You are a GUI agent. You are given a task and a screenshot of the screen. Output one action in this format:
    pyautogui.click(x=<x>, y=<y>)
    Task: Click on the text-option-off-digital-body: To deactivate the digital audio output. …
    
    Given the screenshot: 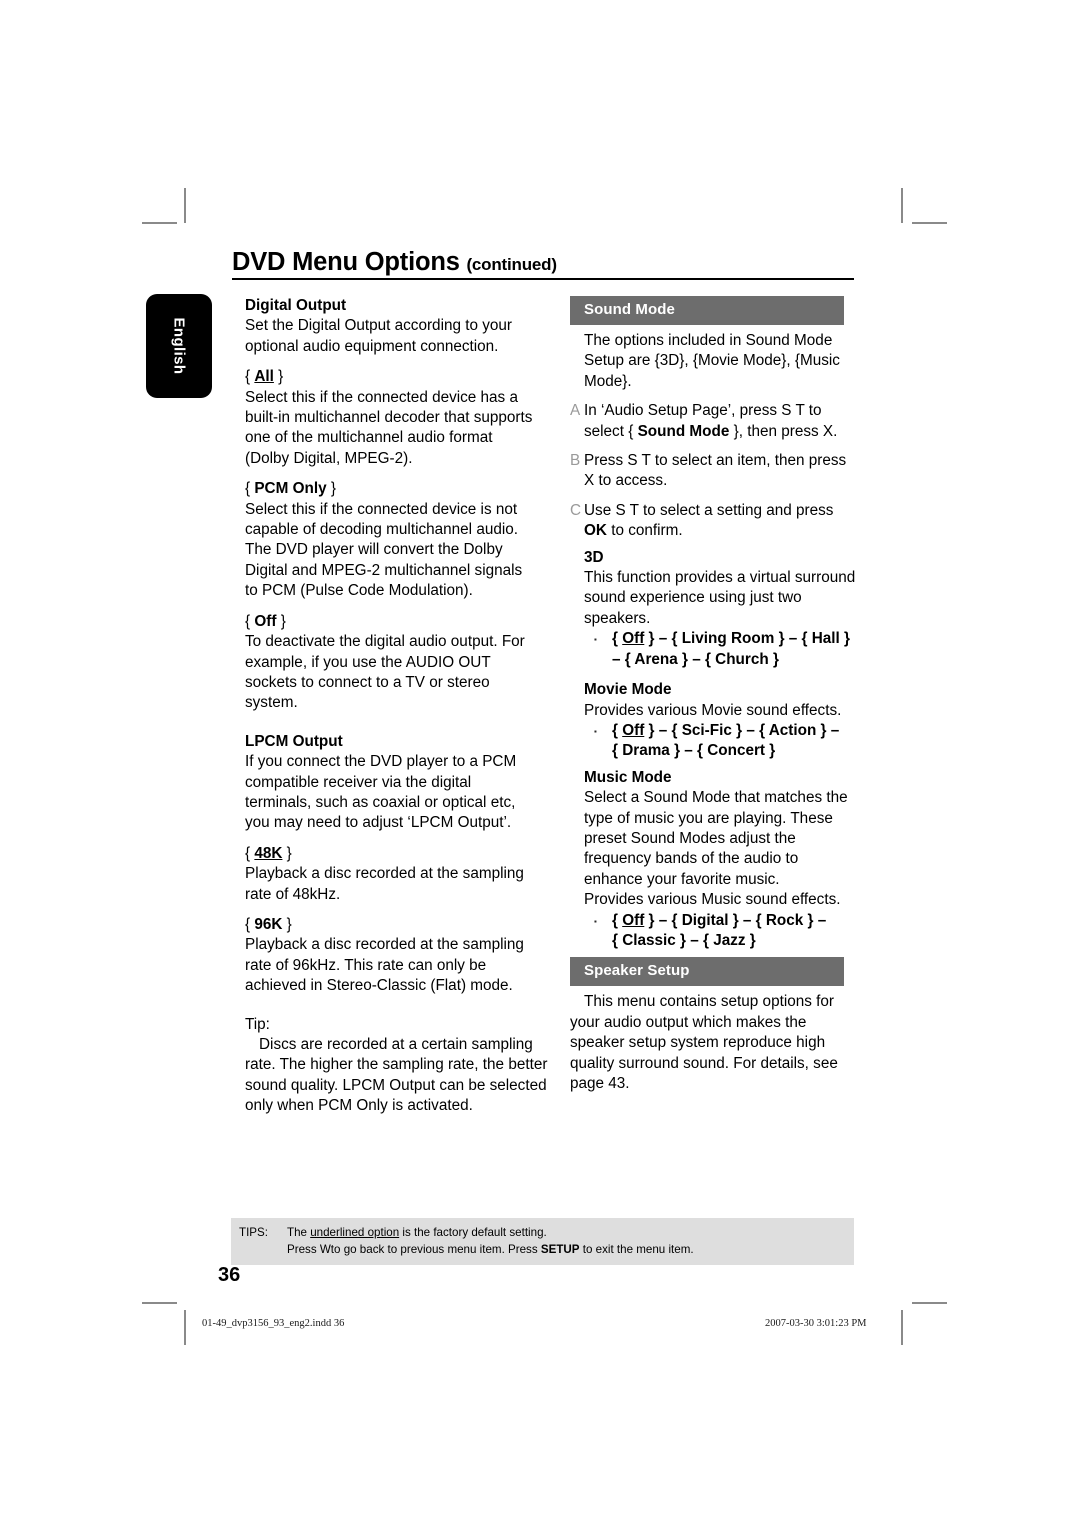 What is the action you would take?
    pyautogui.click(x=385, y=672)
    